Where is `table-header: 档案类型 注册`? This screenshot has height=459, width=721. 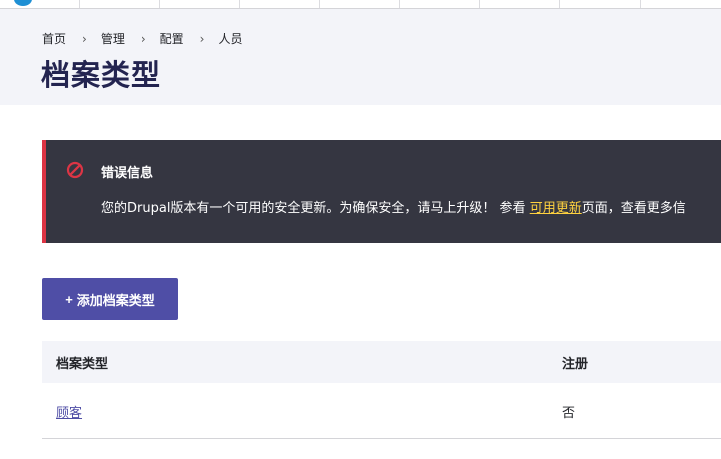
table-header: 档案类型 注册 is located at coordinates (381, 362).